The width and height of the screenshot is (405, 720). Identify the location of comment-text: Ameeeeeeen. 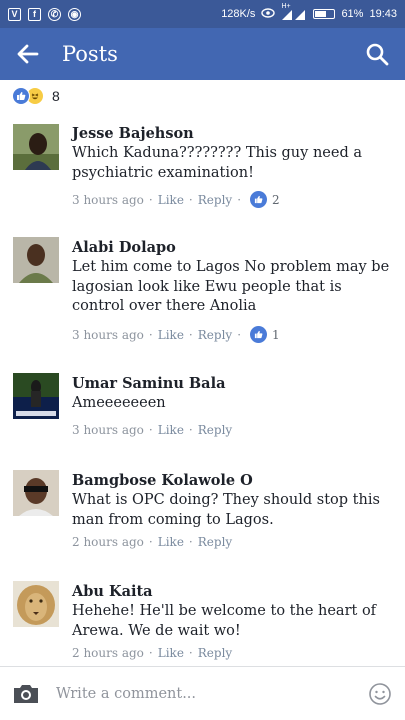
(119, 403).